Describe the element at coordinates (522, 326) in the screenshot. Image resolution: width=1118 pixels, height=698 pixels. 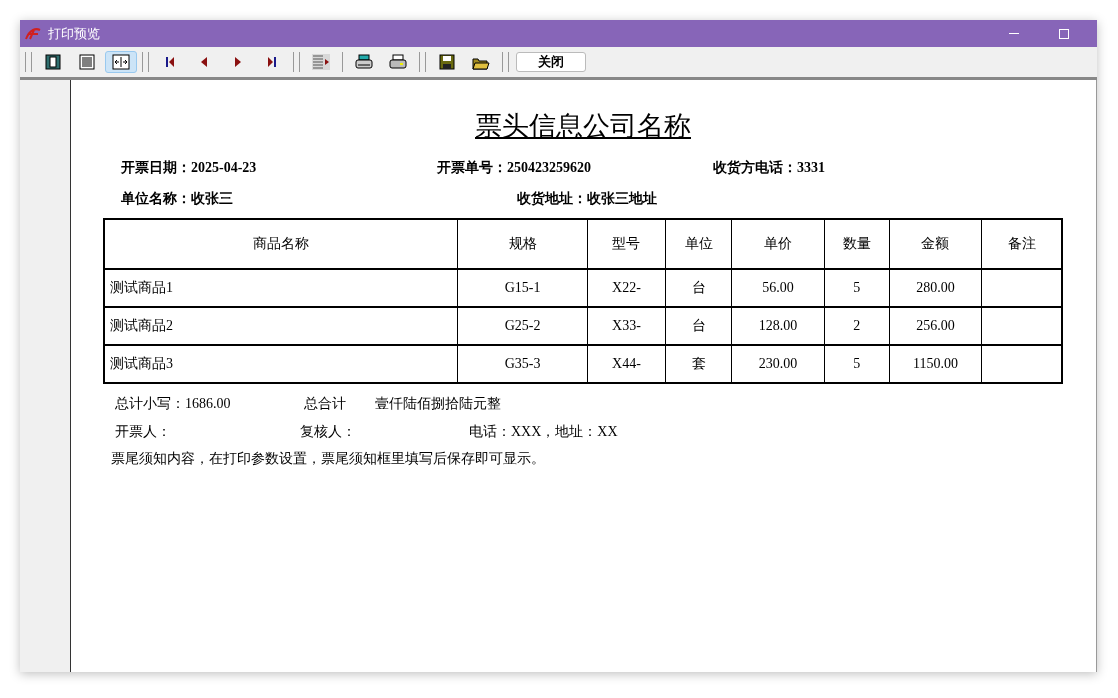
I see `table-cell: G25-2` at that location.